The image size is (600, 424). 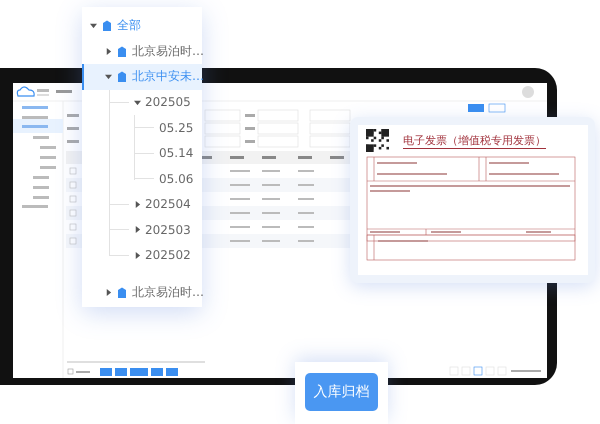 I want to click on invoice-title: 电子发票（增值税专用发票）, so click(x=474, y=140).